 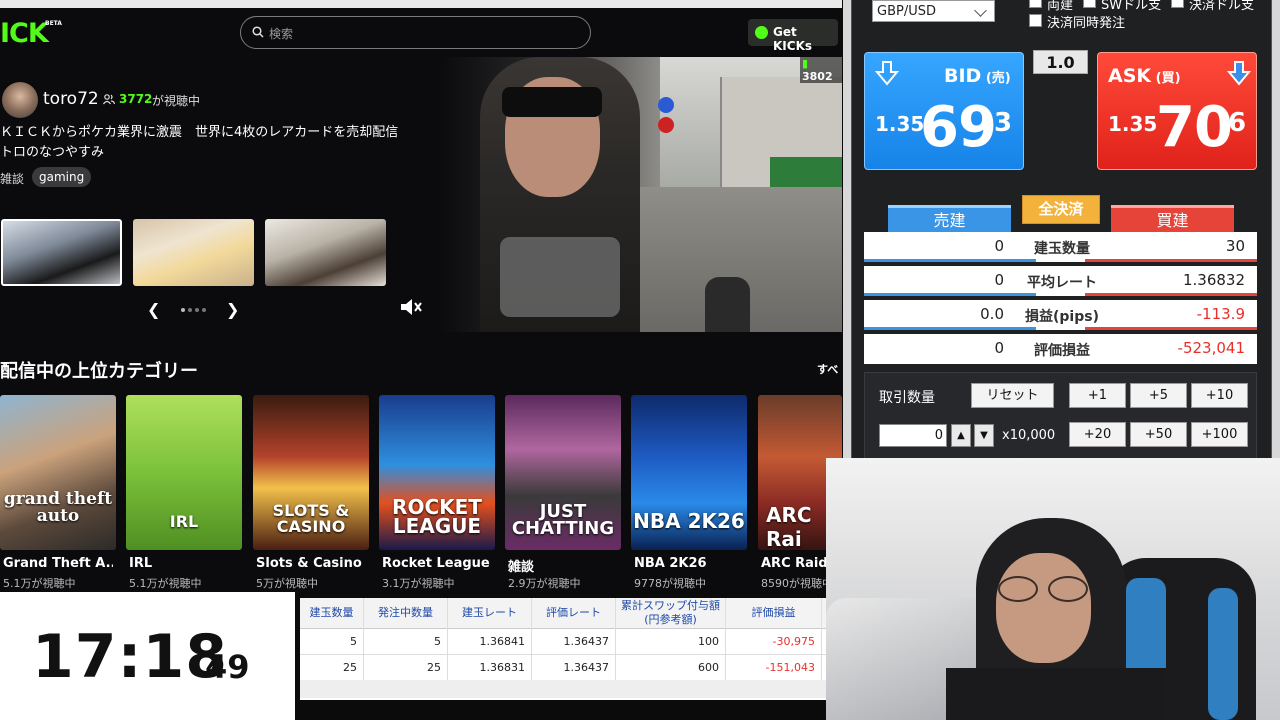 What do you see at coordinates (1219, 395) in the screenshot?
I see `inc-10-button: +10` at bounding box center [1219, 395].